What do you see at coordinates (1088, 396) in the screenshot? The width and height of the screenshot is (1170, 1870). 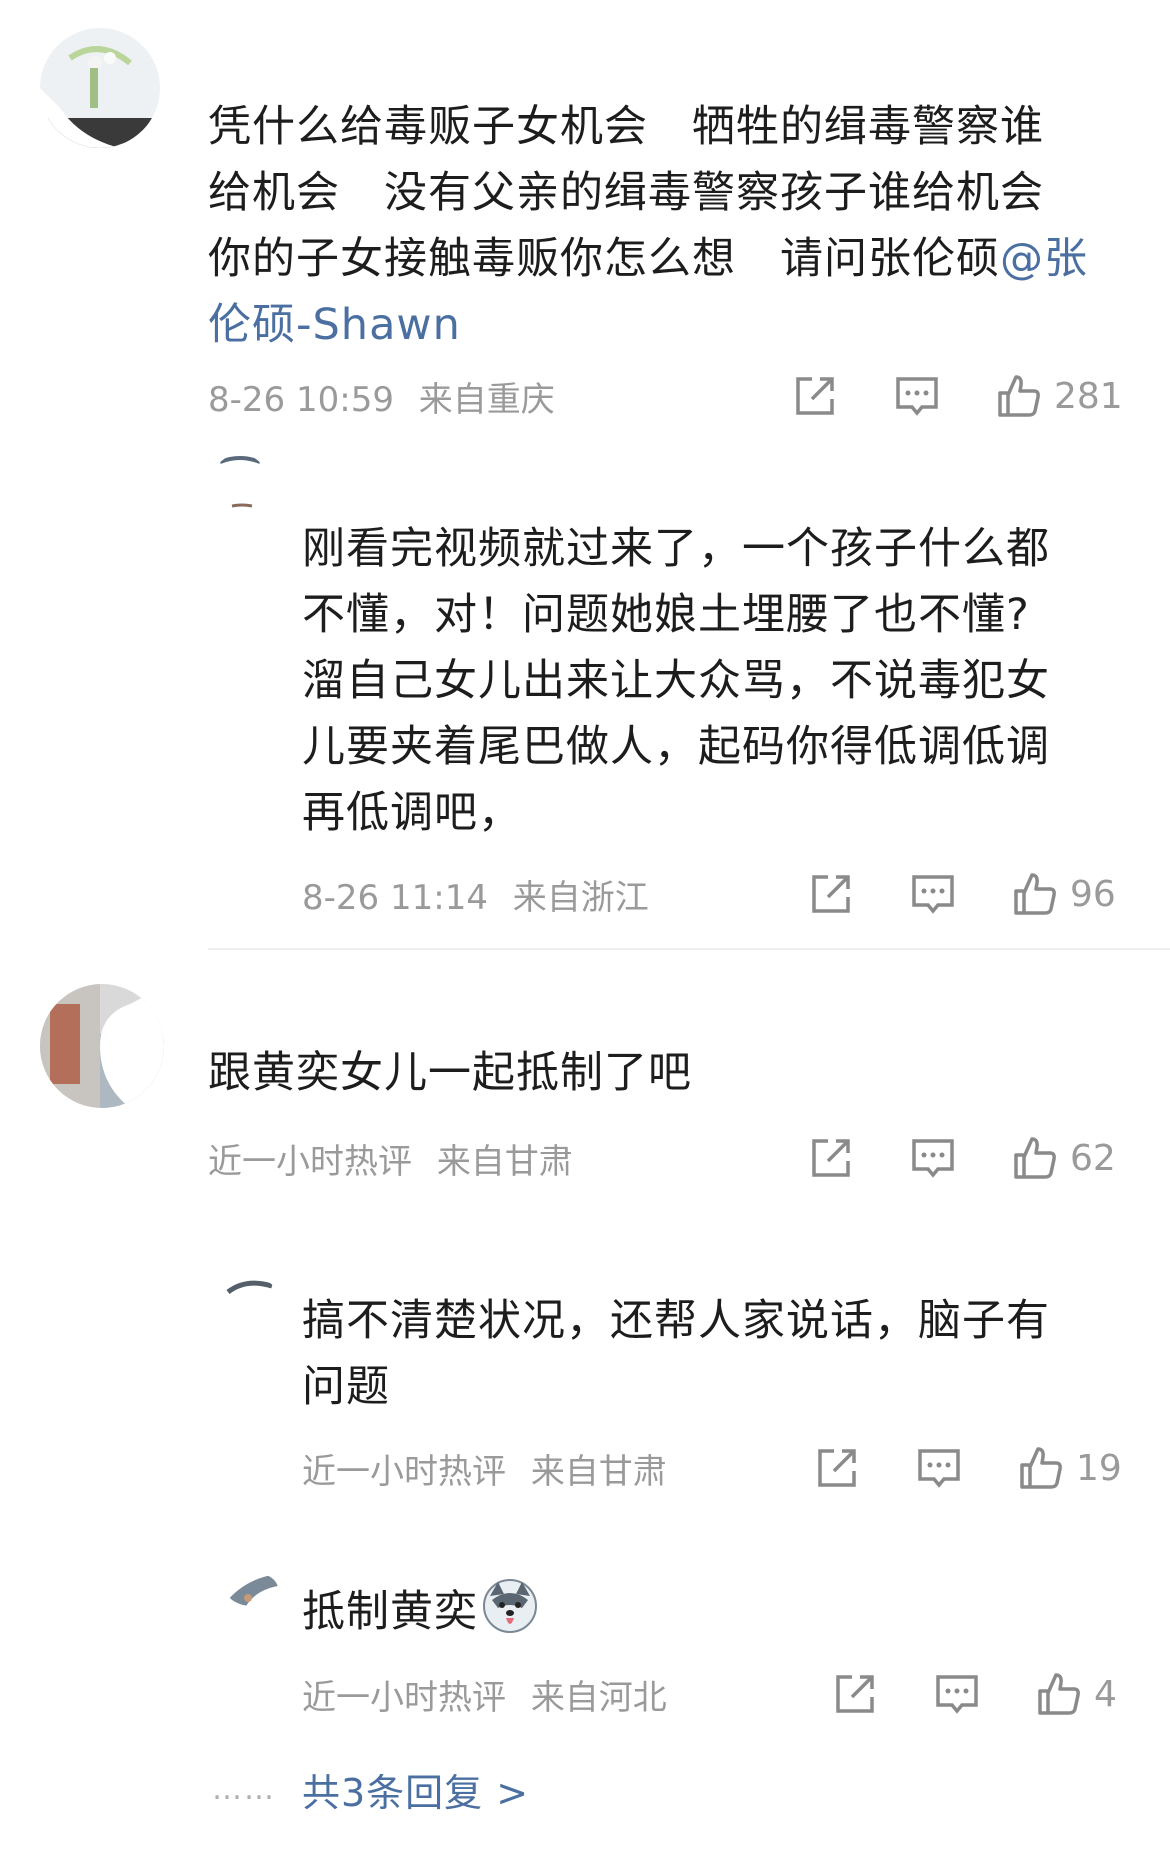 I see `like-count: 281` at bounding box center [1088, 396].